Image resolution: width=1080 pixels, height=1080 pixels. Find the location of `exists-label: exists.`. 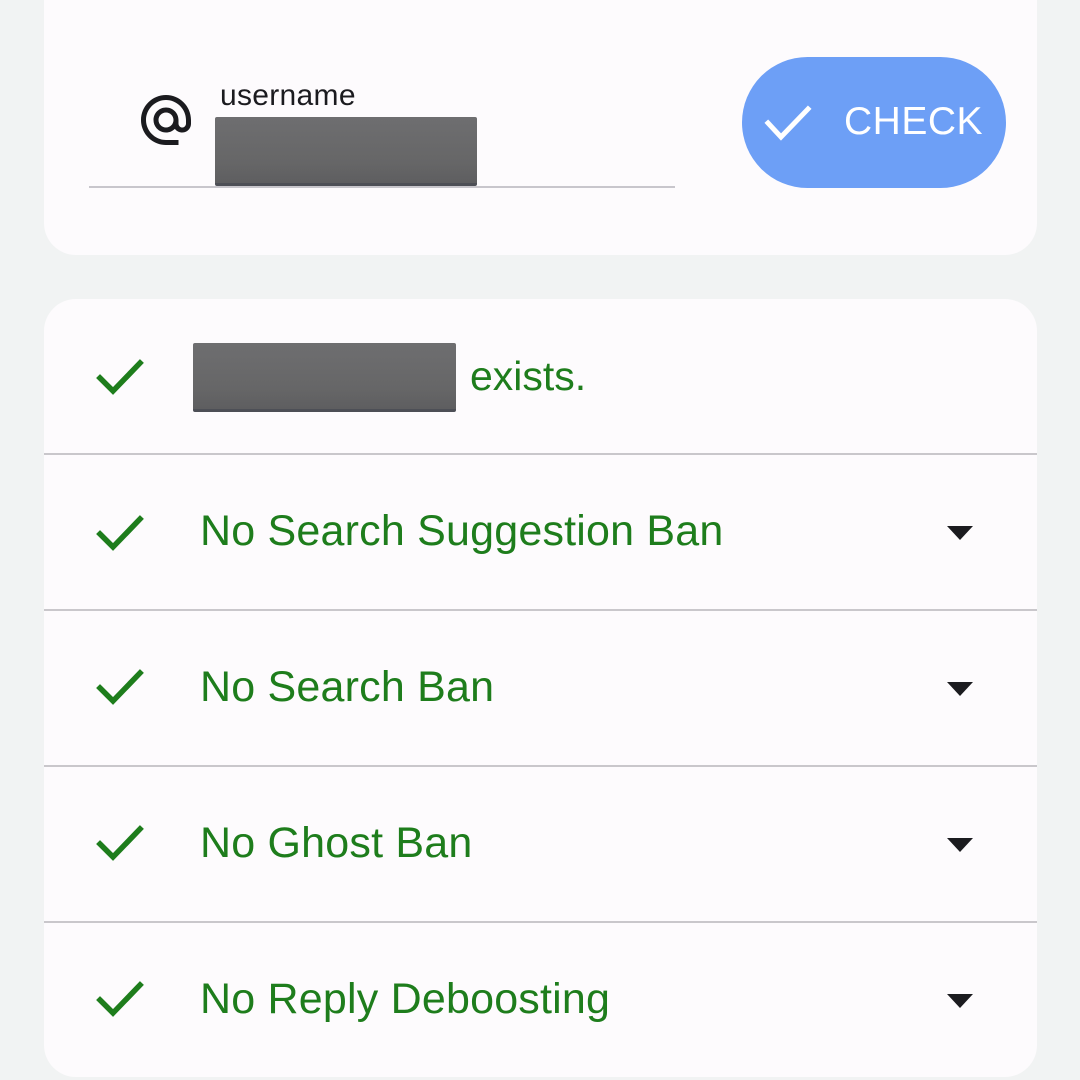

exists-label: exists. is located at coordinates (528, 376).